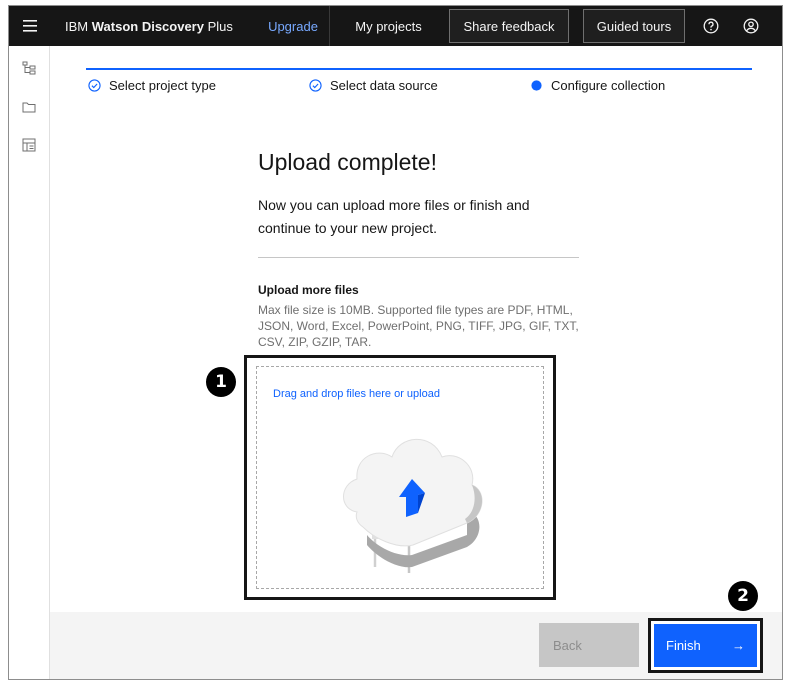  Describe the element at coordinates (589, 645) in the screenshot. I see `back-button: Back` at that location.